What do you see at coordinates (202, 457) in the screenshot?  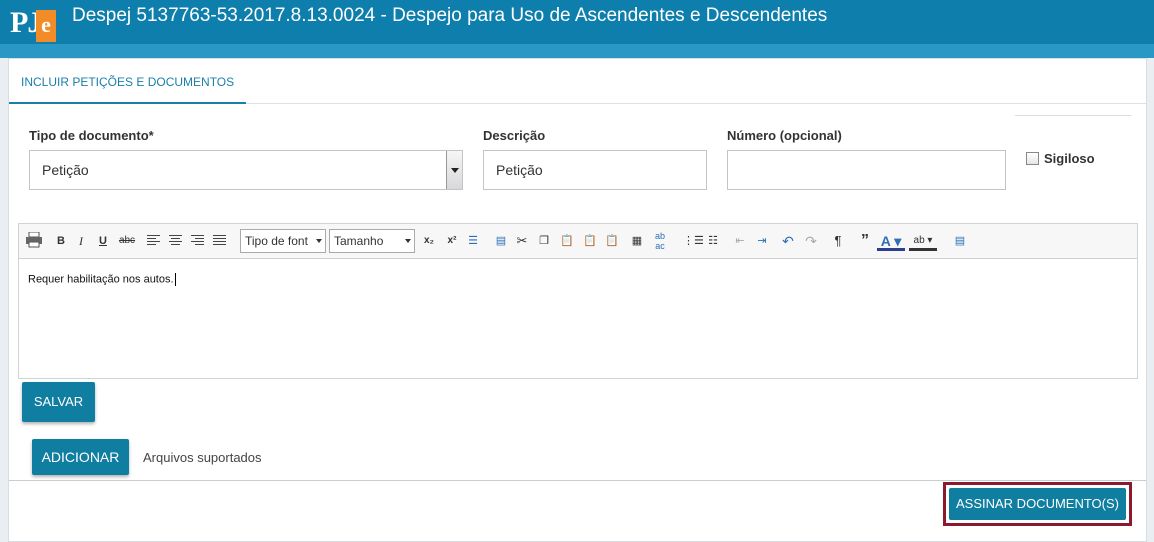 I see `arquivos-suportados-link: Arquivos suportados` at bounding box center [202, 457].